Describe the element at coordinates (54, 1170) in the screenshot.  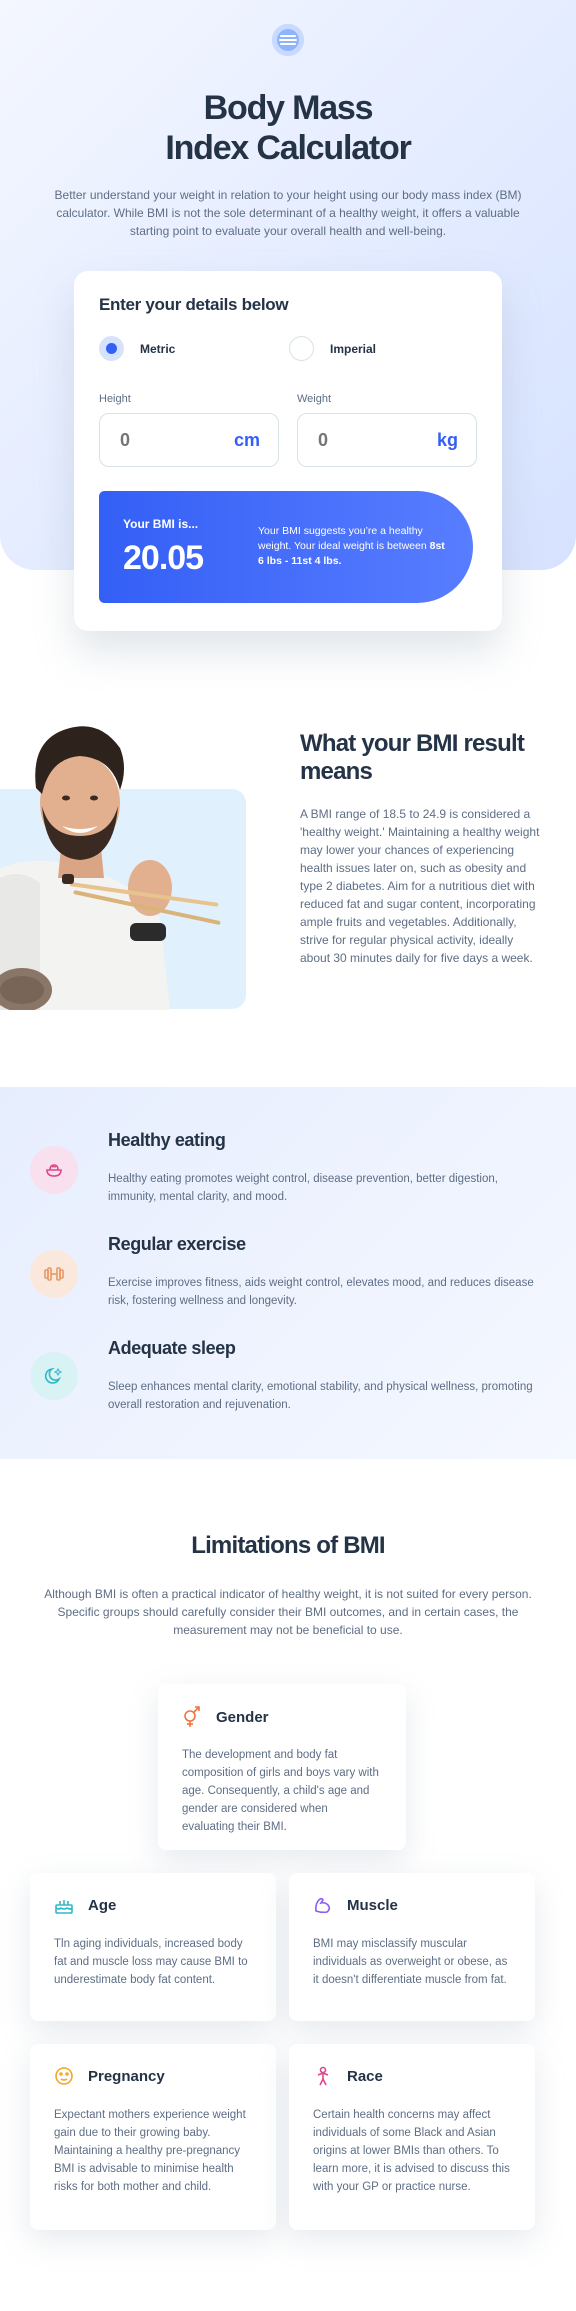
I see `bowl-icon` at that location.